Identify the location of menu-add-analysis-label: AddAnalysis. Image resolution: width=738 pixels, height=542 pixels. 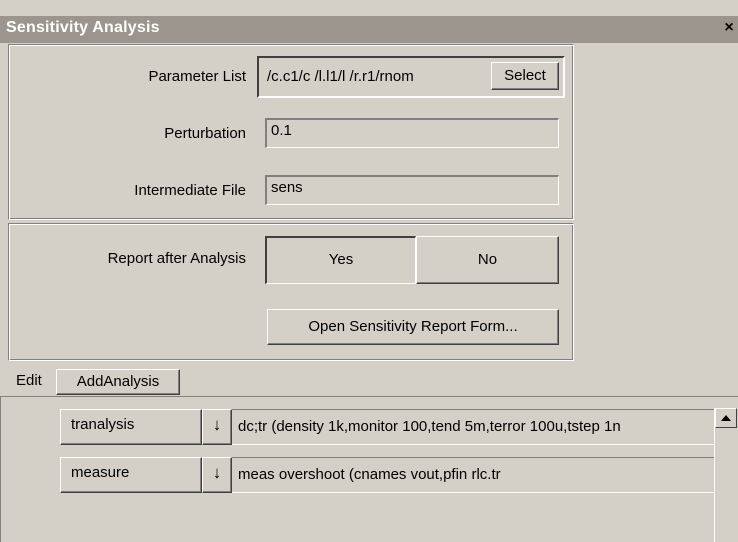
(118, 381).